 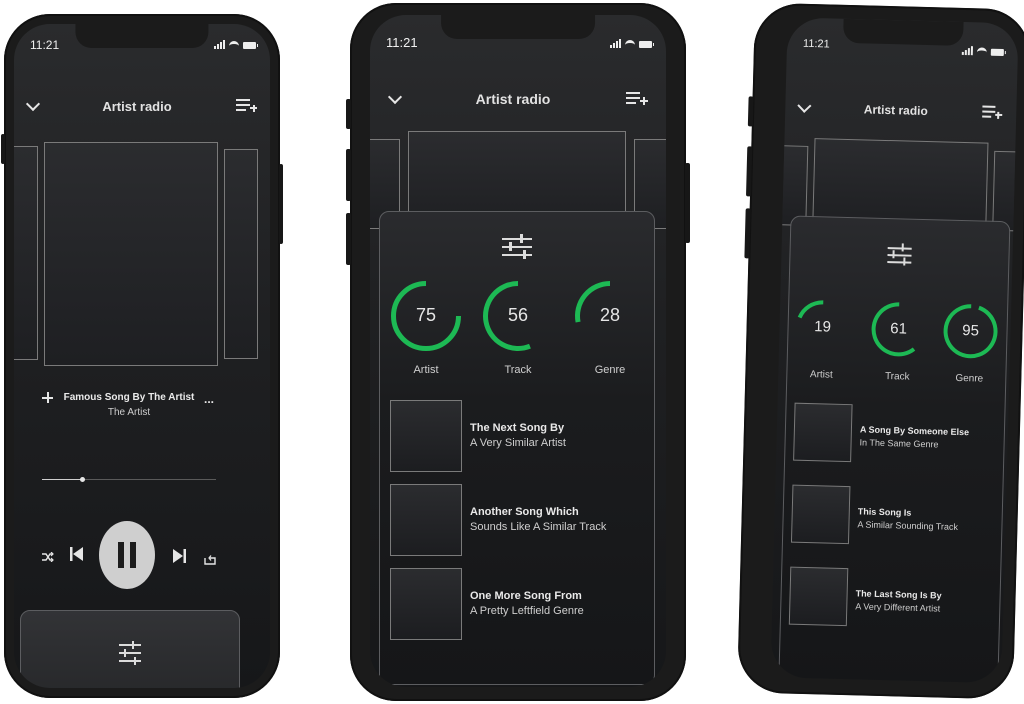 What do you see at coordinates (518, 315) in the screenshot?
I see `dial-value: 56` at bounding box center [518, 315].